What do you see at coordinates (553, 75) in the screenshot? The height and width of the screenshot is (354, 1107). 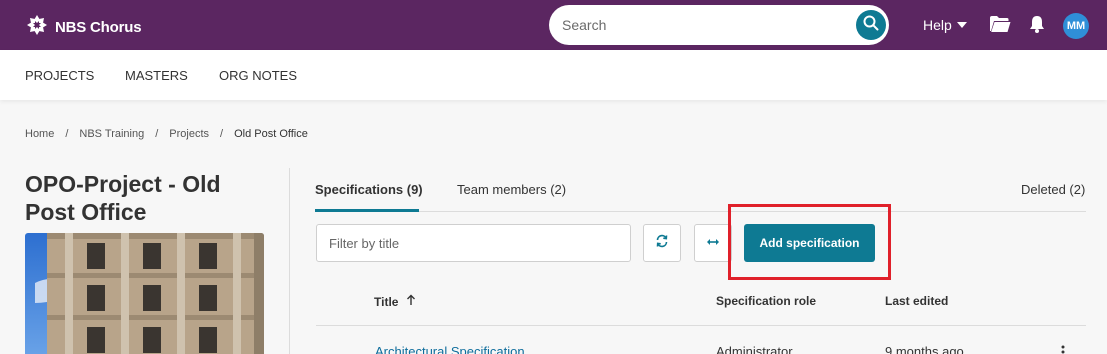 I see `secondary-nav: PROJECTS MASTERS ORG NOTES` at bounding box center [553, 75].